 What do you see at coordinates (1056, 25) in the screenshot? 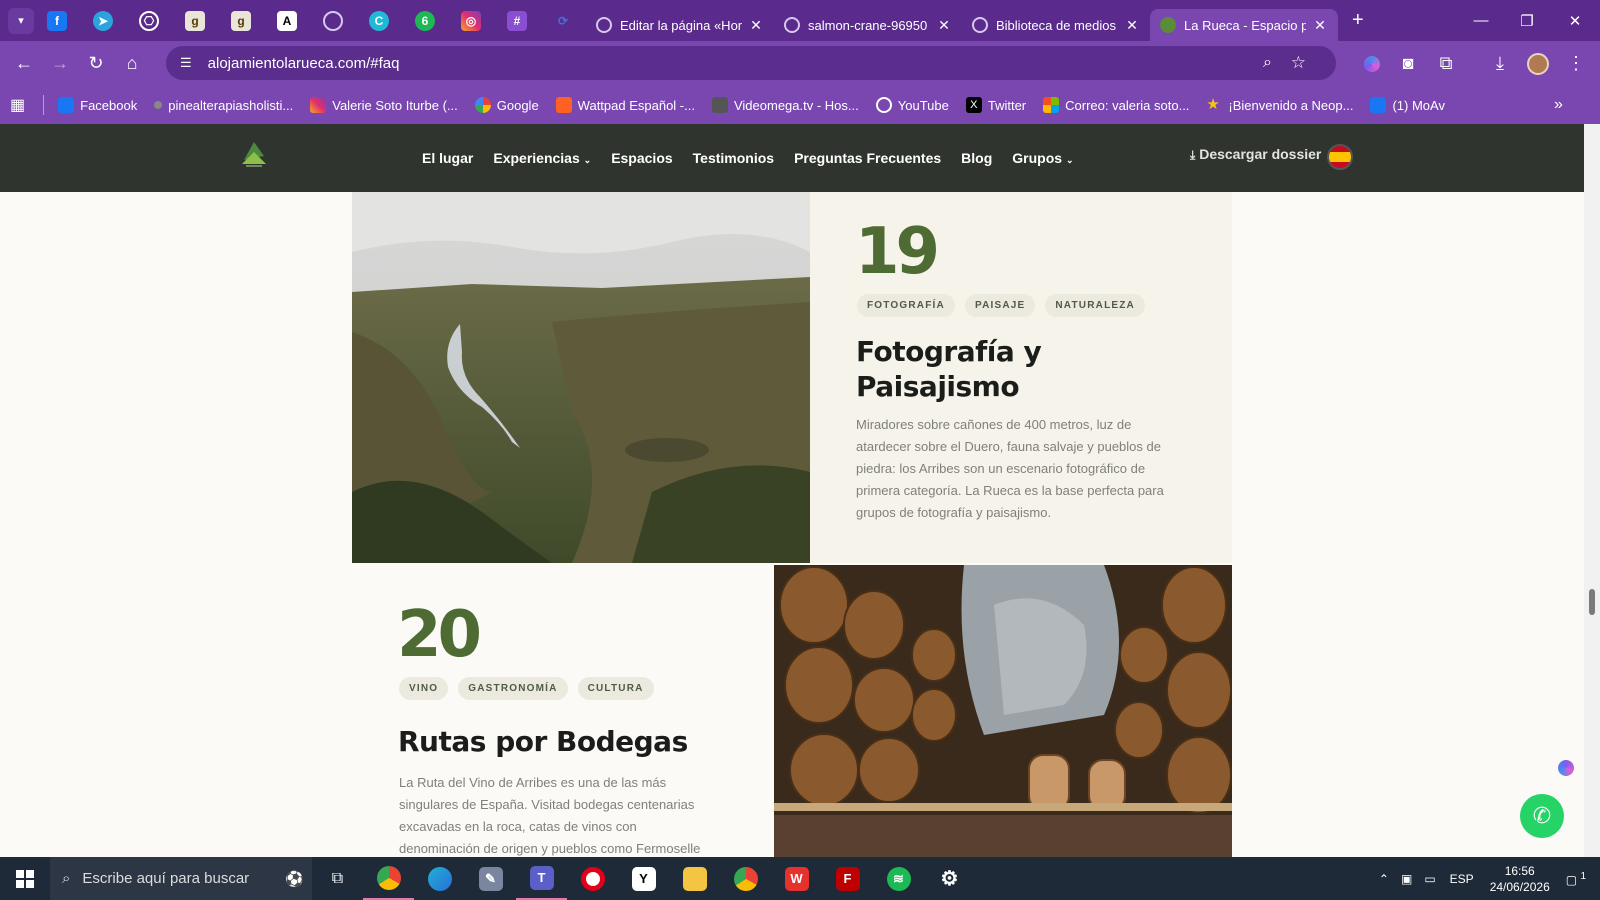
I see `browser-tab: Biblioteca de medios ✕` at bounding box center [1056, 25].